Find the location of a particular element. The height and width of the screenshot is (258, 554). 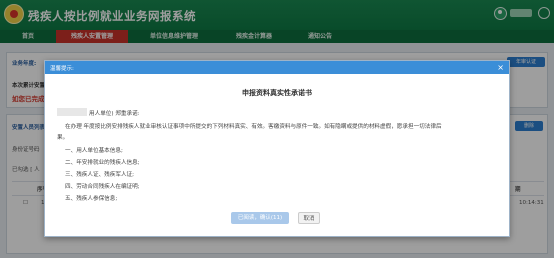

cancel-button: 取消 is located at coordinates (309, 218).